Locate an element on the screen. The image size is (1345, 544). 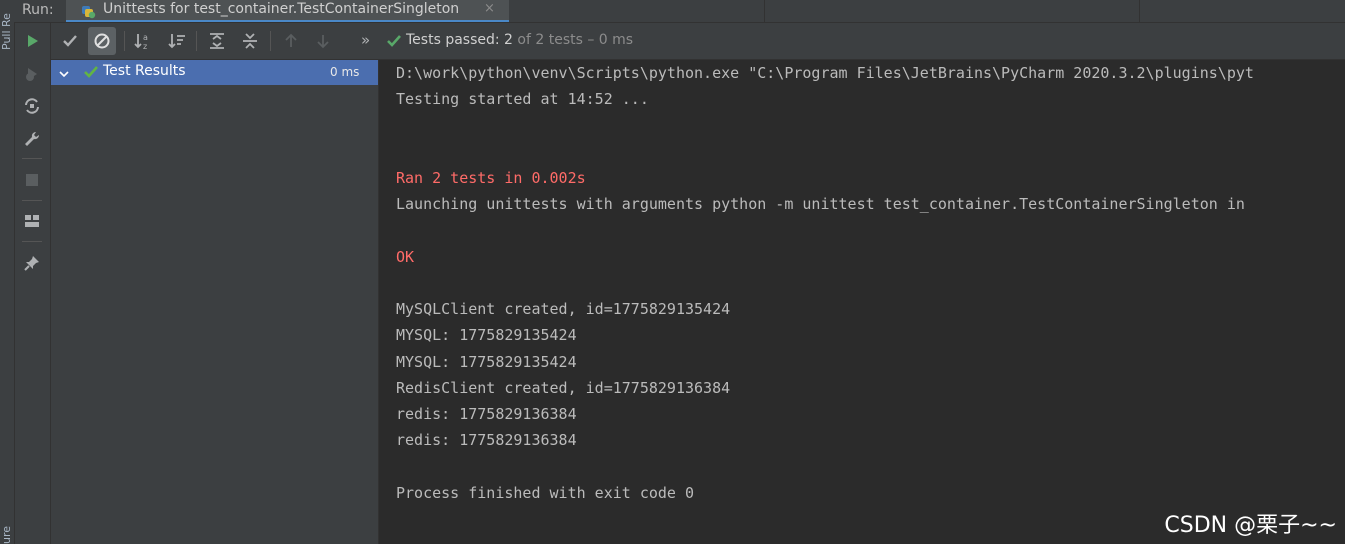
status-count: 2 is located at coordinates (508, 40).